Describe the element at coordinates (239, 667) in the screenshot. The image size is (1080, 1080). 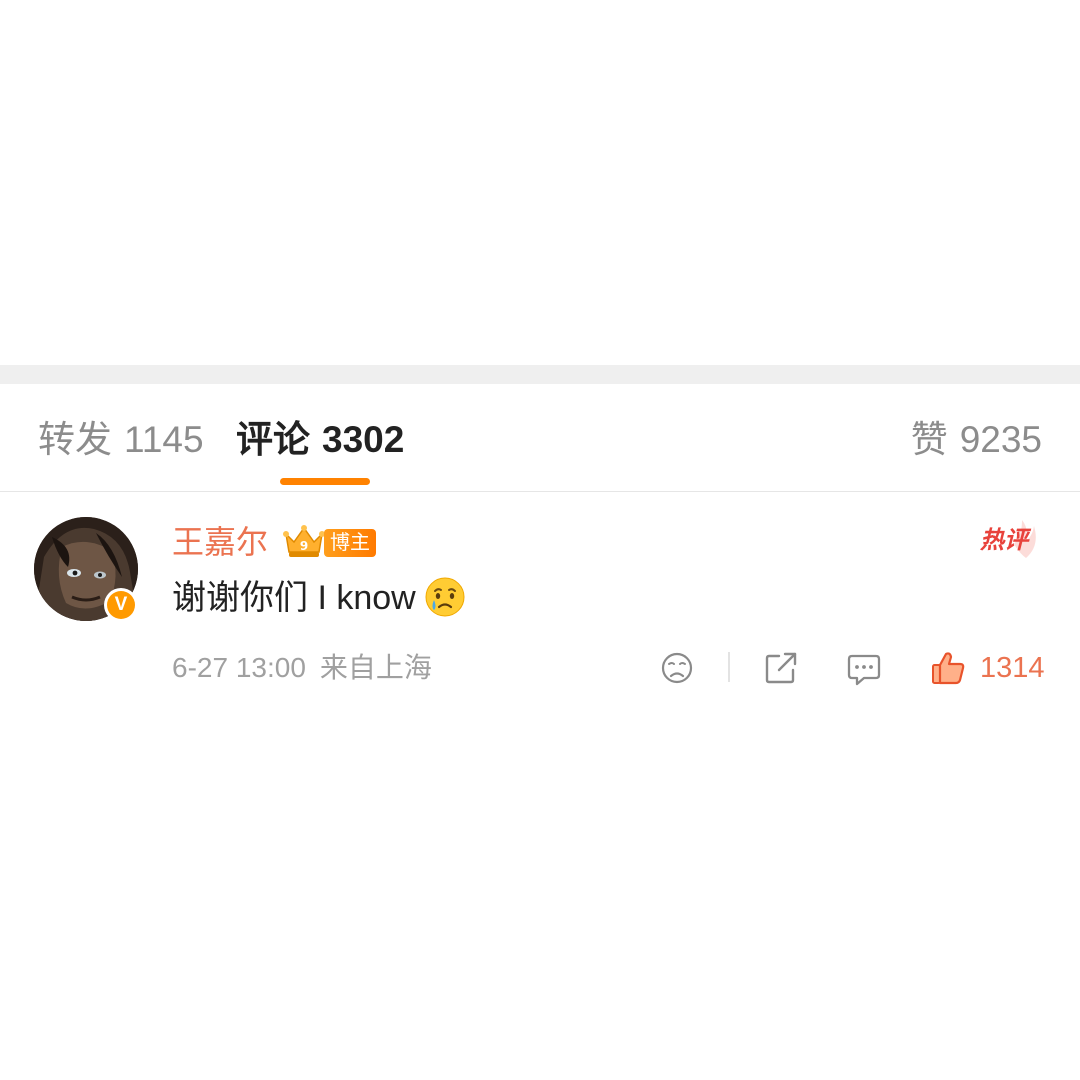
I see `comment-time: 6-27 13:00` at that location.